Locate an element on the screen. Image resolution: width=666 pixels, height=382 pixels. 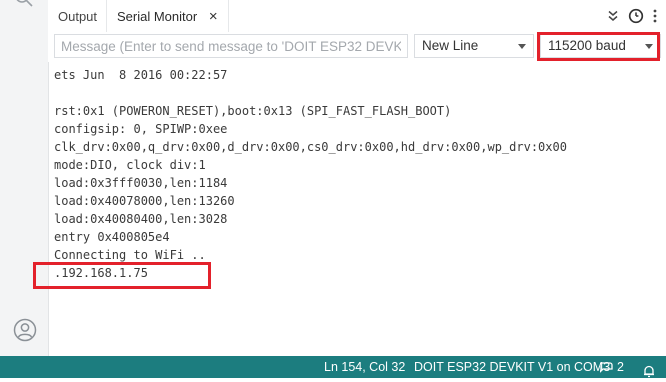
notifications-status: 2 is located at coordinates (612, 367).